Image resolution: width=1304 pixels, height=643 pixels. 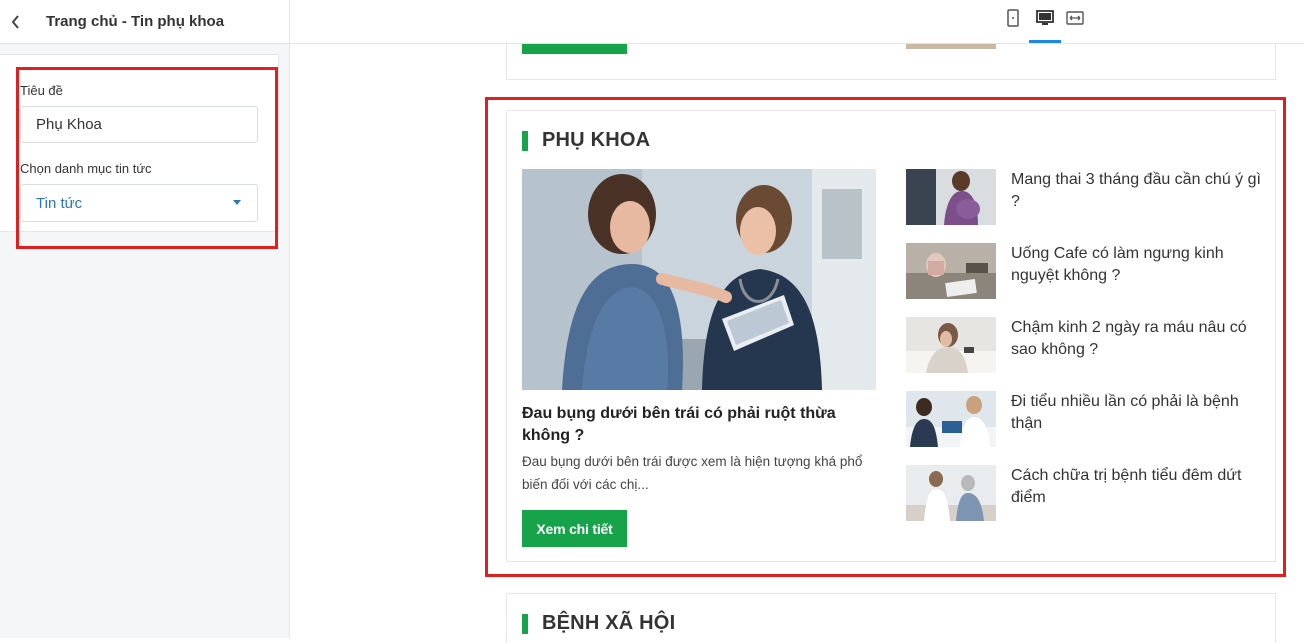 I want to click on desktop-icon, so click(x=1045, y=17).